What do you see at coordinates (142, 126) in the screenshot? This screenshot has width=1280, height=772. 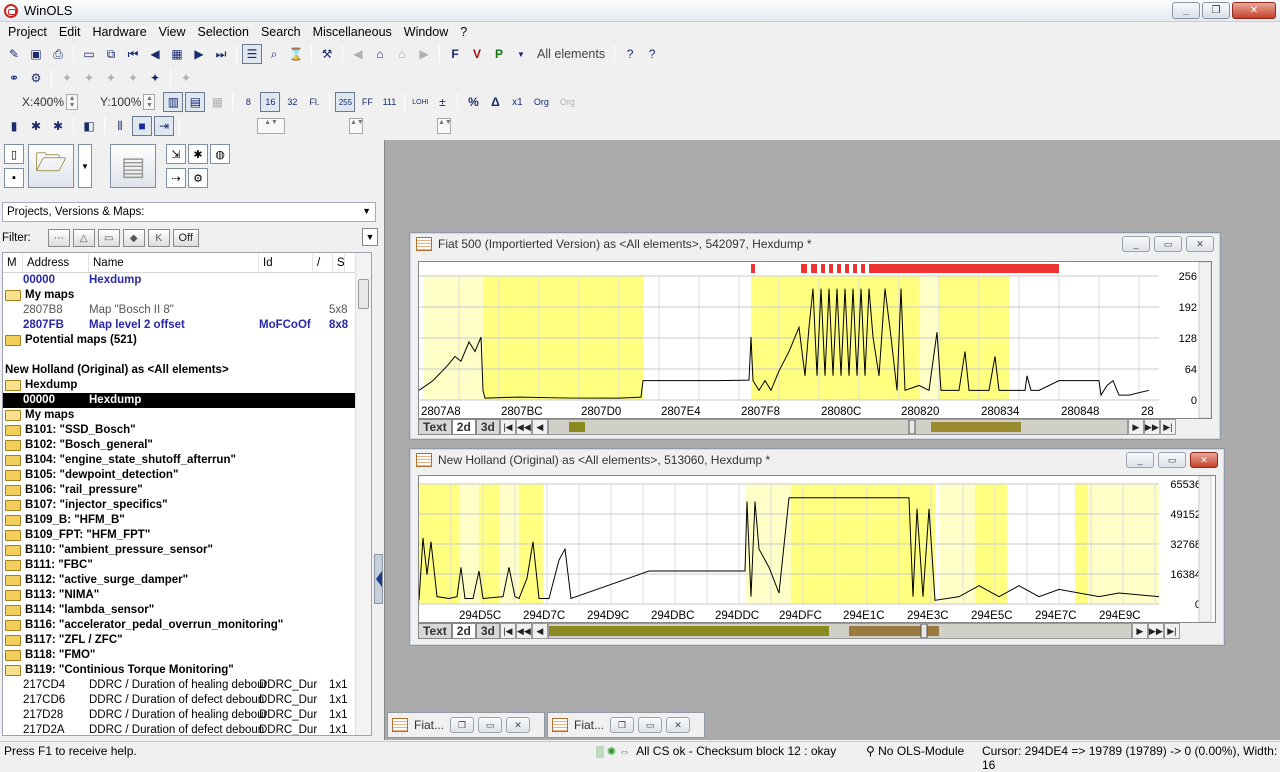 I see `fill-icon: ■` at bounding box center [142, 126].